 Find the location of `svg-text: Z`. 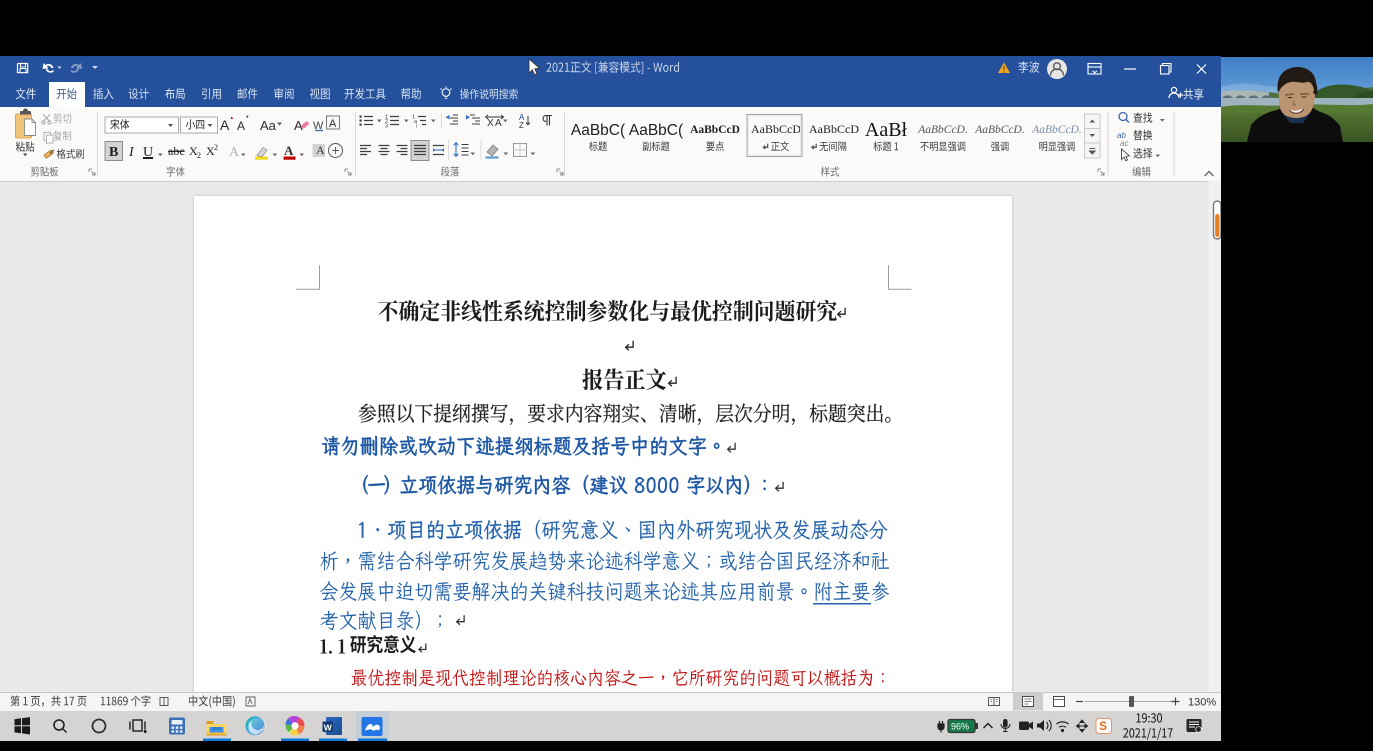

svg-text: Z is located at coordinates (521, 125).